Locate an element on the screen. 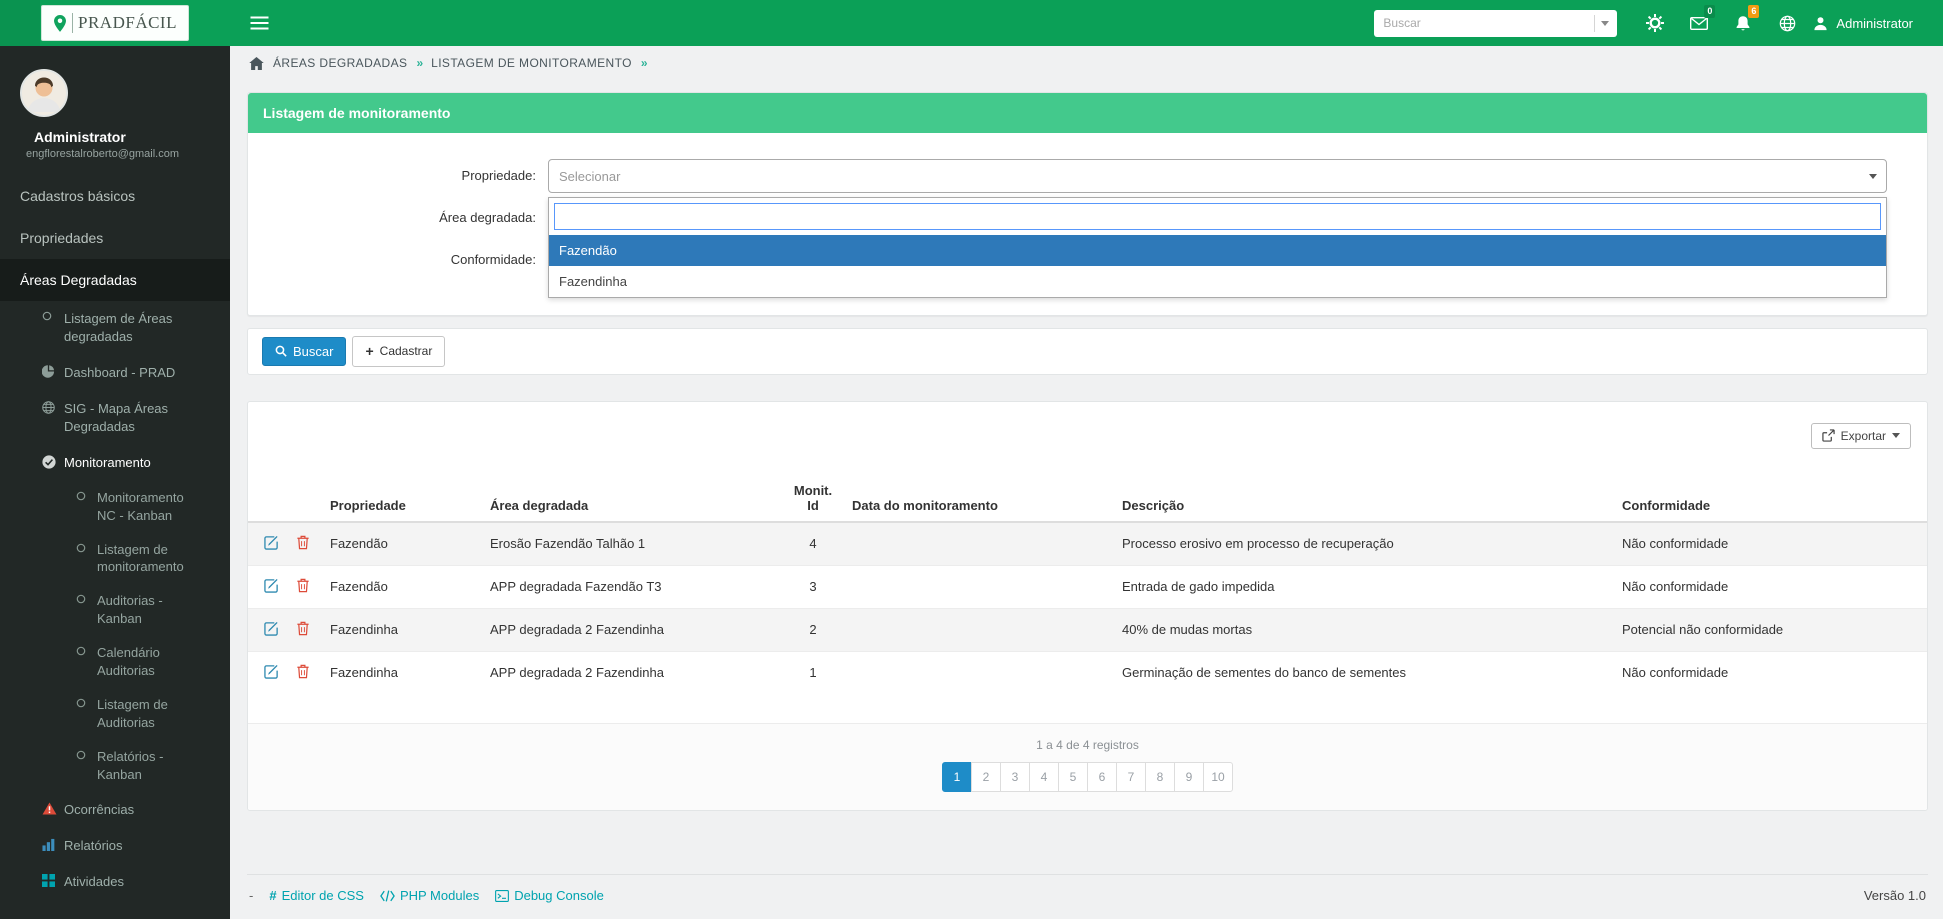  notifications-button: 6 is located at coordinates (1743, 23).